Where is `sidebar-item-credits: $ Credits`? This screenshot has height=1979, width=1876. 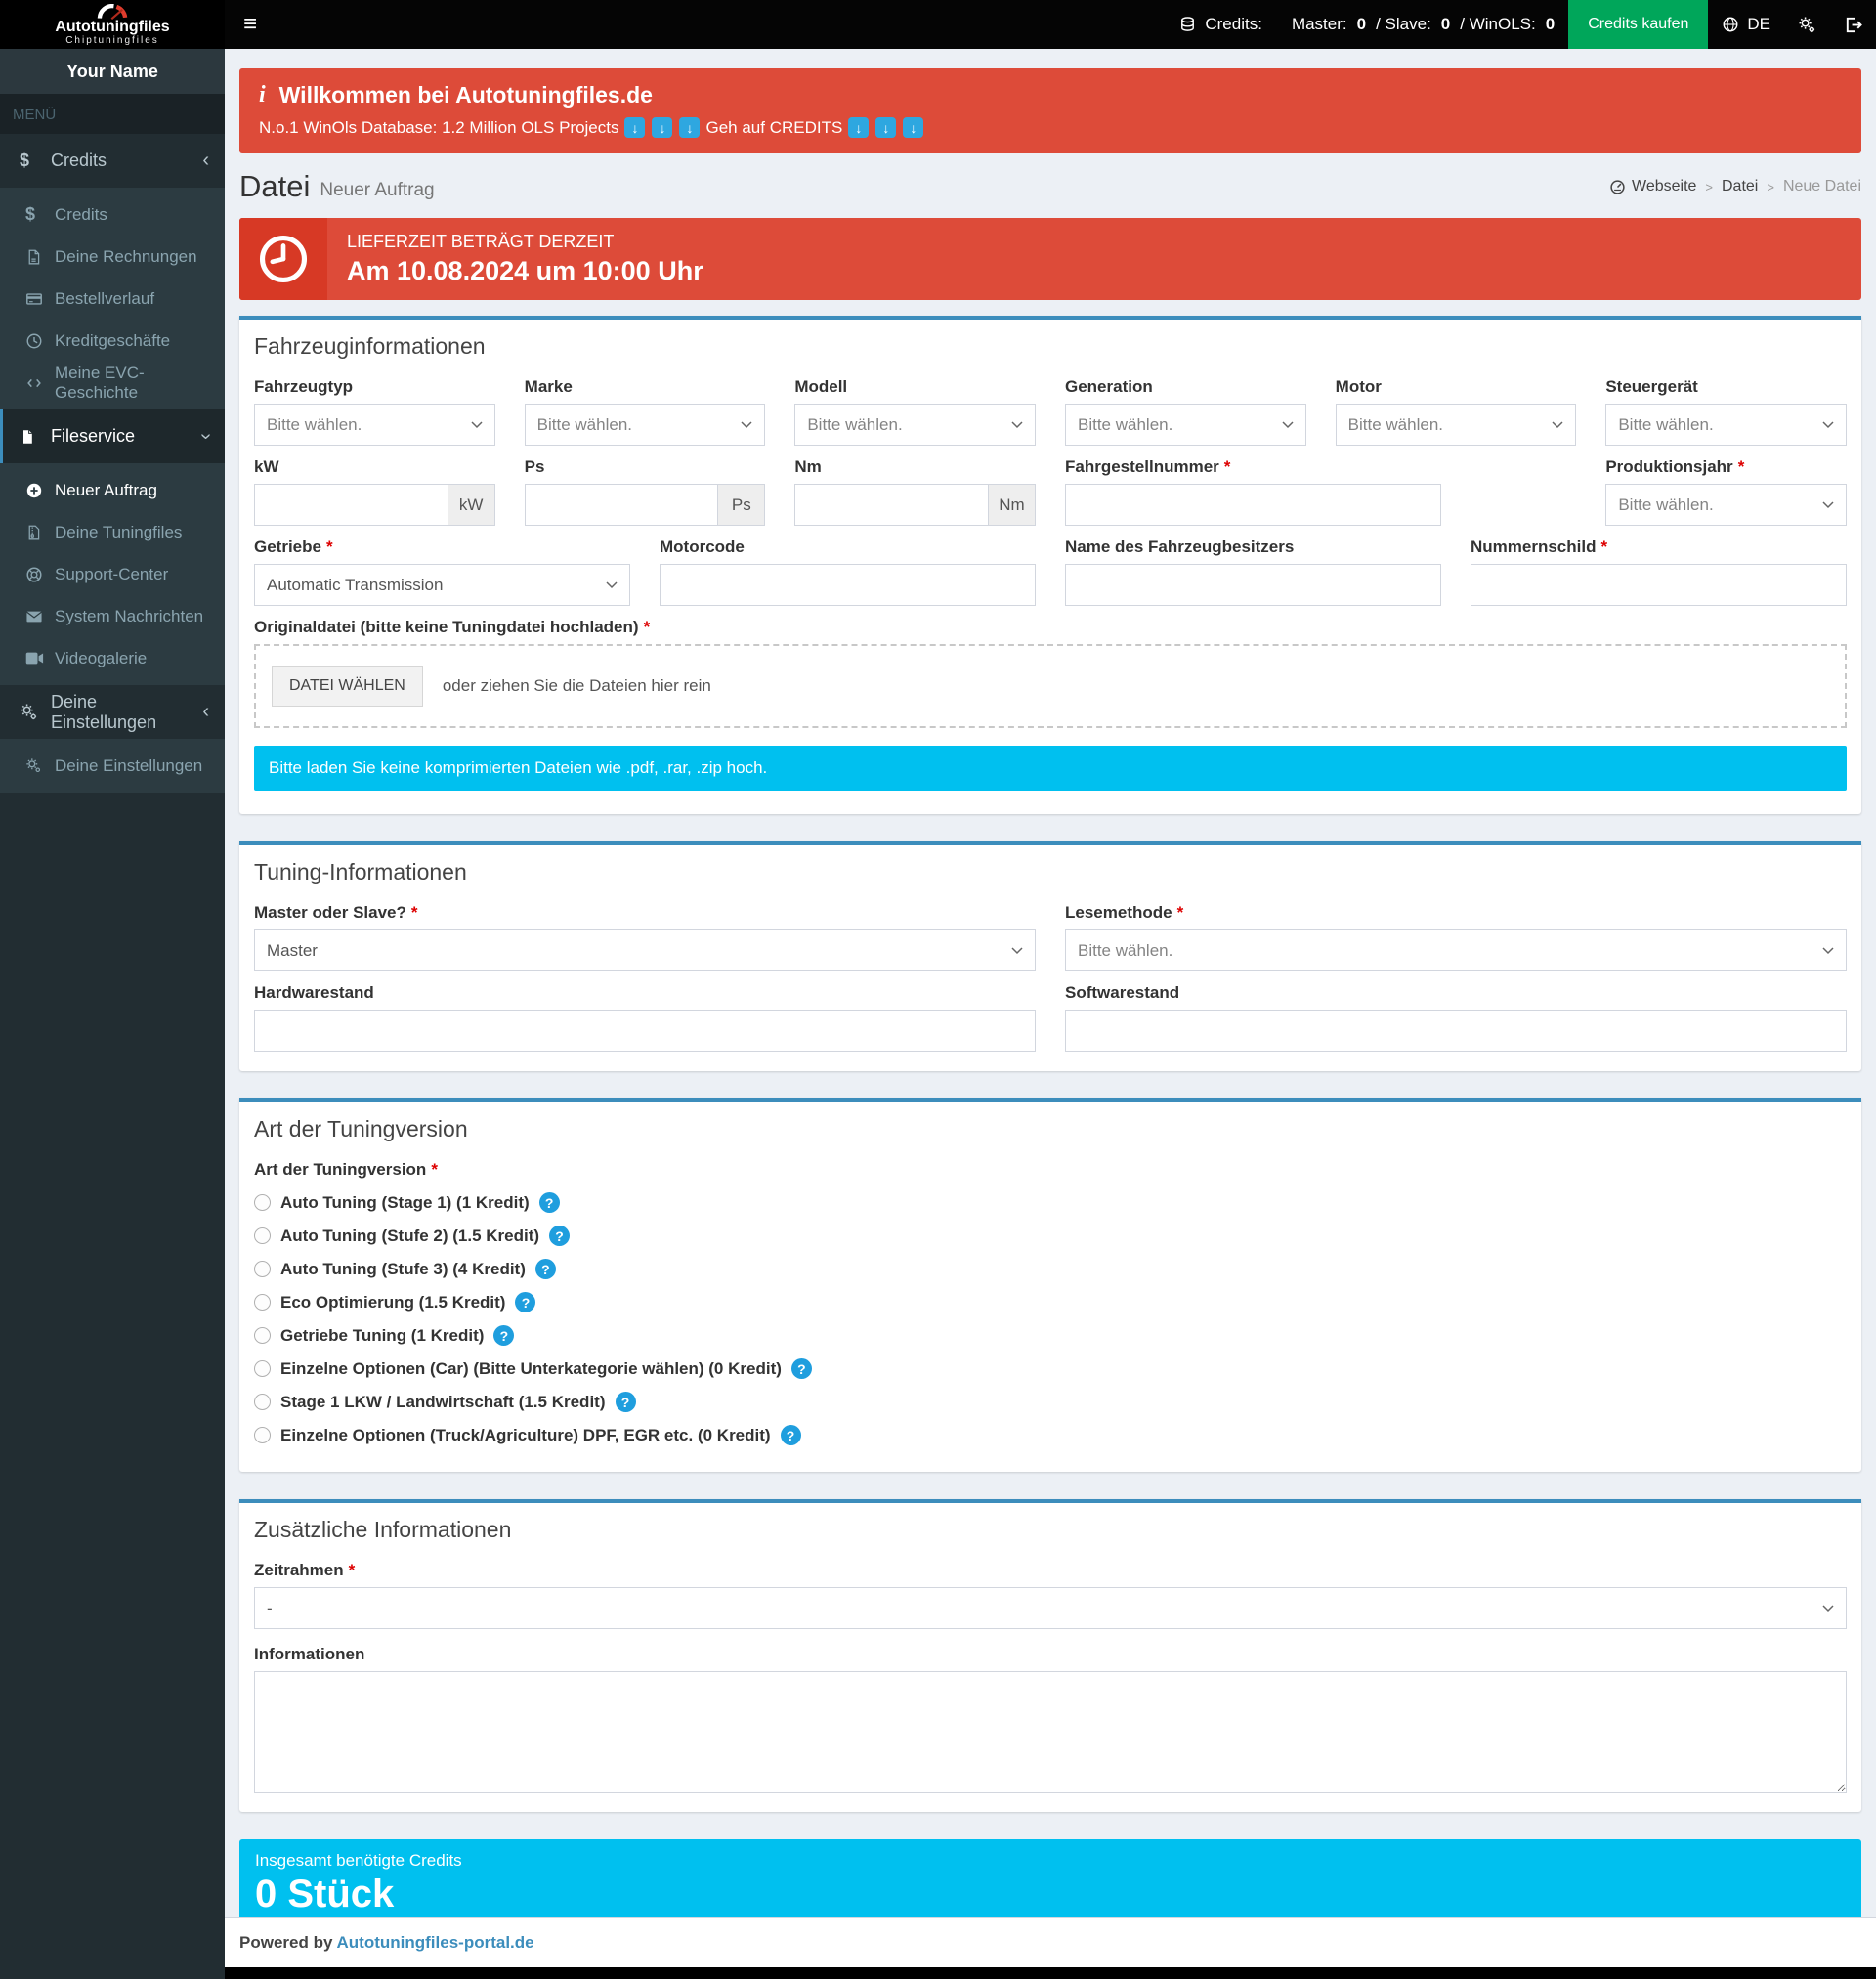
sidebar-item-credits: $ Credits is located at coordinates (112, 215).